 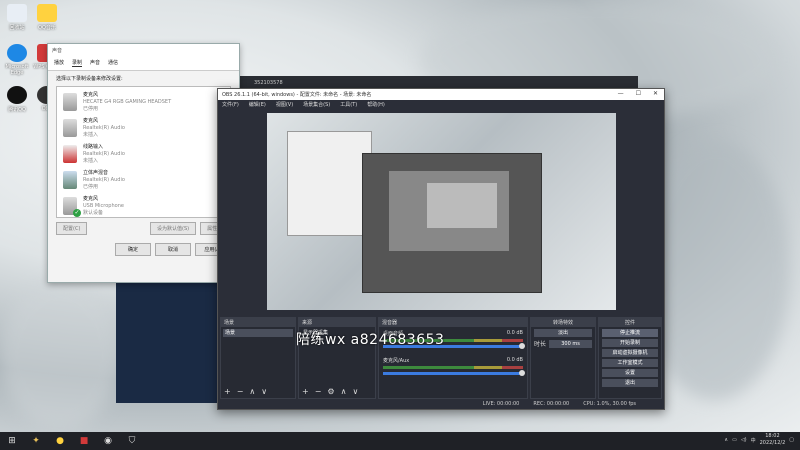 What do you see at coordinates (230, 104) in the screenshot?
I see `menu-file: 文件(F)` at bounding box center [230, 104].